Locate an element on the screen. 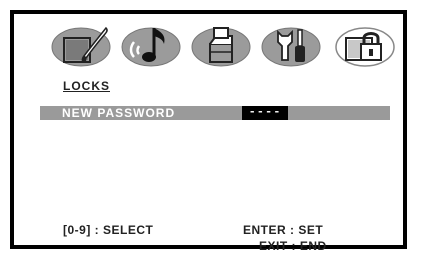  audio-setup-icon is located at coordinates (151, 47).